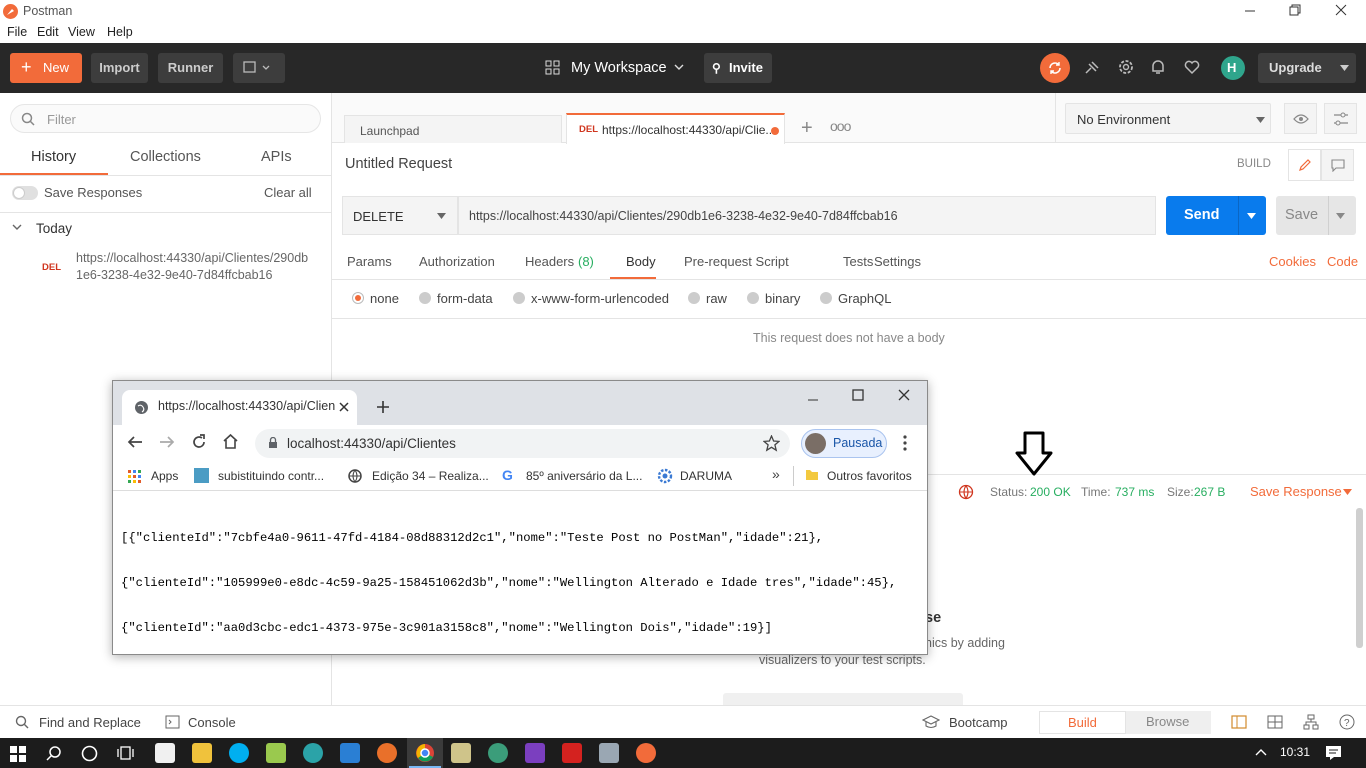 The image size is (1366, 768). I want to click on control-panel-icon, so click(609, 753).